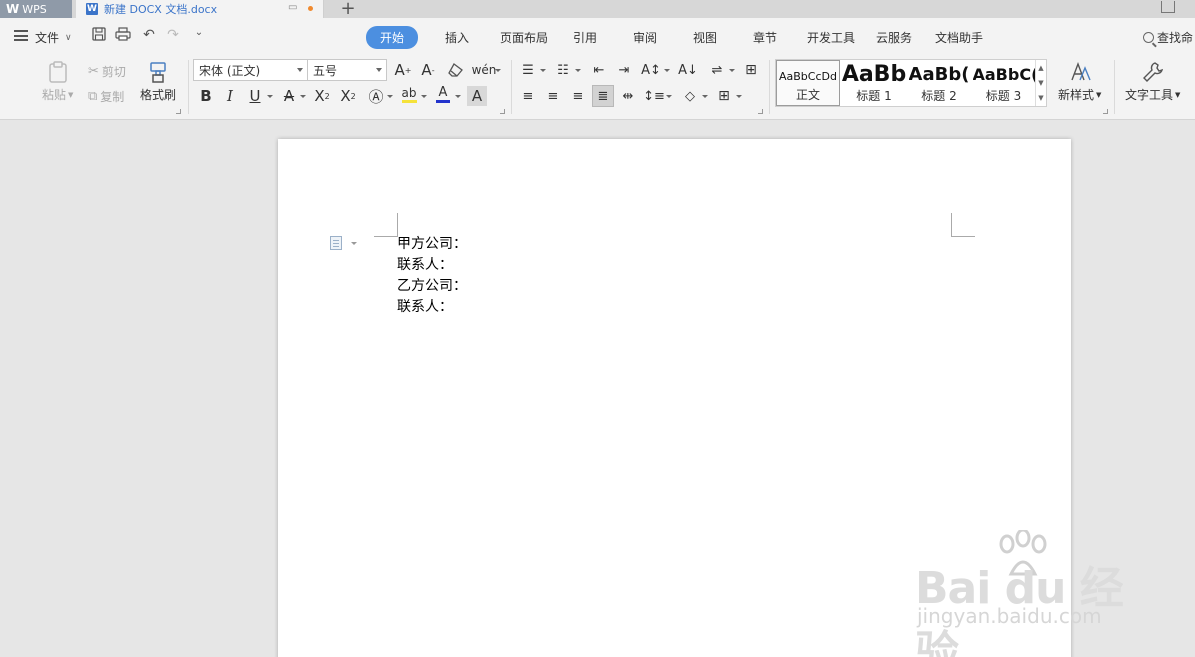  What do you see at coordinates (808, 83) in the screenshot?
I see `style-normal: AaBbCcDd 正文` at bounding box center [808, 83].